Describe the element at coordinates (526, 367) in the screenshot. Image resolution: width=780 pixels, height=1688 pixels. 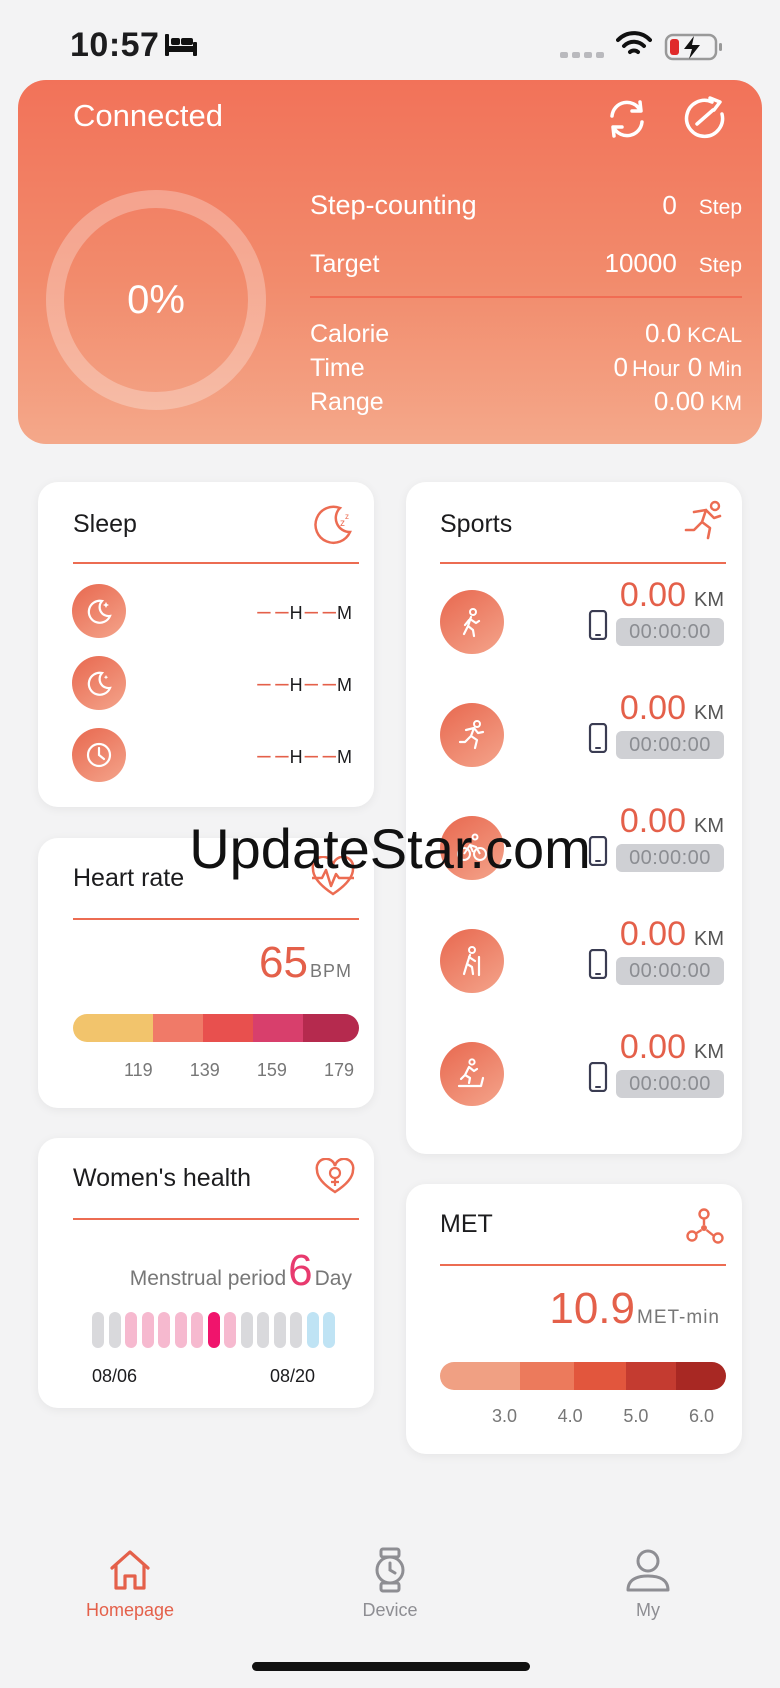
I see `time-row: Time 0 Hour 0 Min` at that location.